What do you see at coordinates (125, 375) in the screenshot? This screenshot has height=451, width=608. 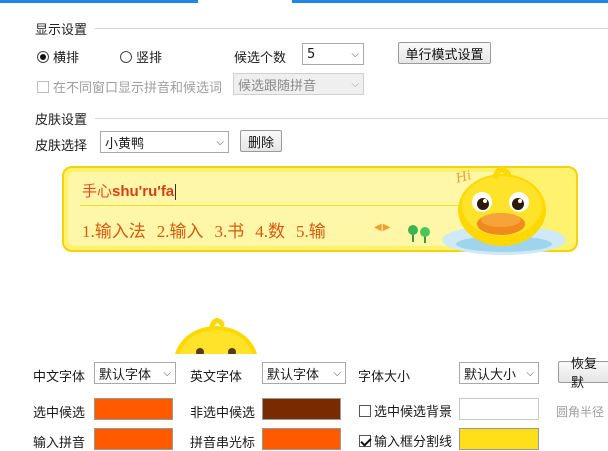 I see `chinese-font-value: 默认字体` at bounding box center [125, 375].